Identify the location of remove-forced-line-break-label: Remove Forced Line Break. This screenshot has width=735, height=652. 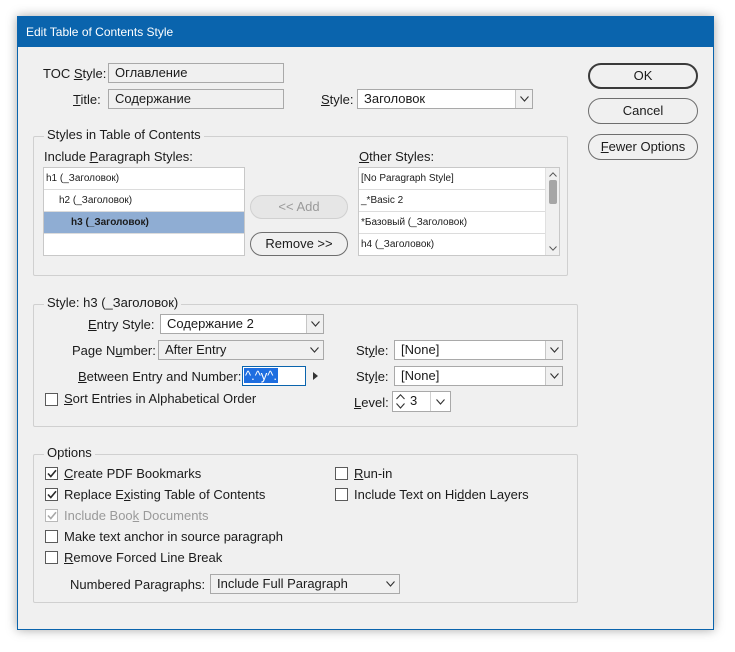
(143, 557).